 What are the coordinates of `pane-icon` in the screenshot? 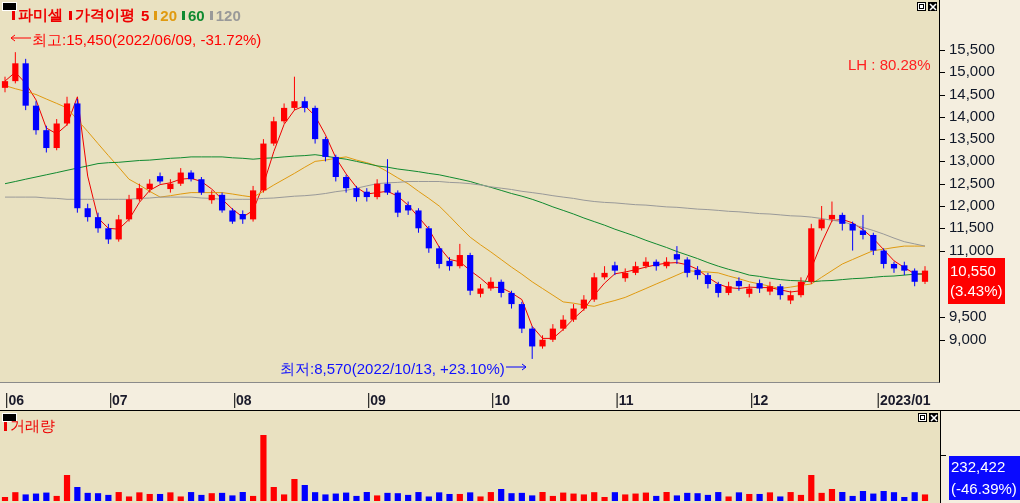 It's located at (9, 6).